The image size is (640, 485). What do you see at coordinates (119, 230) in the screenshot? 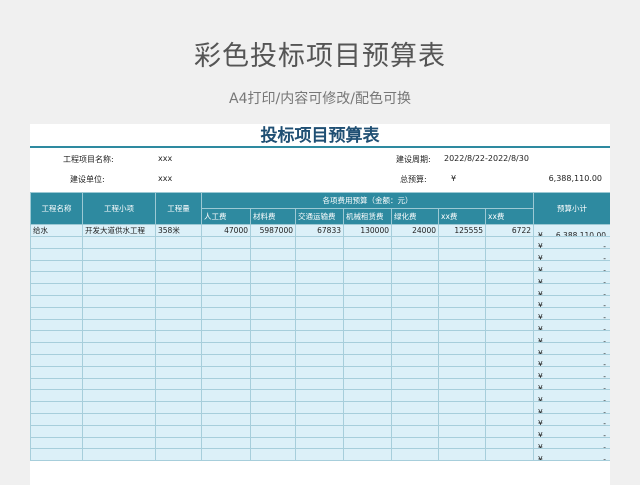
I see `cell-item: 开发大道供水工程` at bounding box center [119, 230].